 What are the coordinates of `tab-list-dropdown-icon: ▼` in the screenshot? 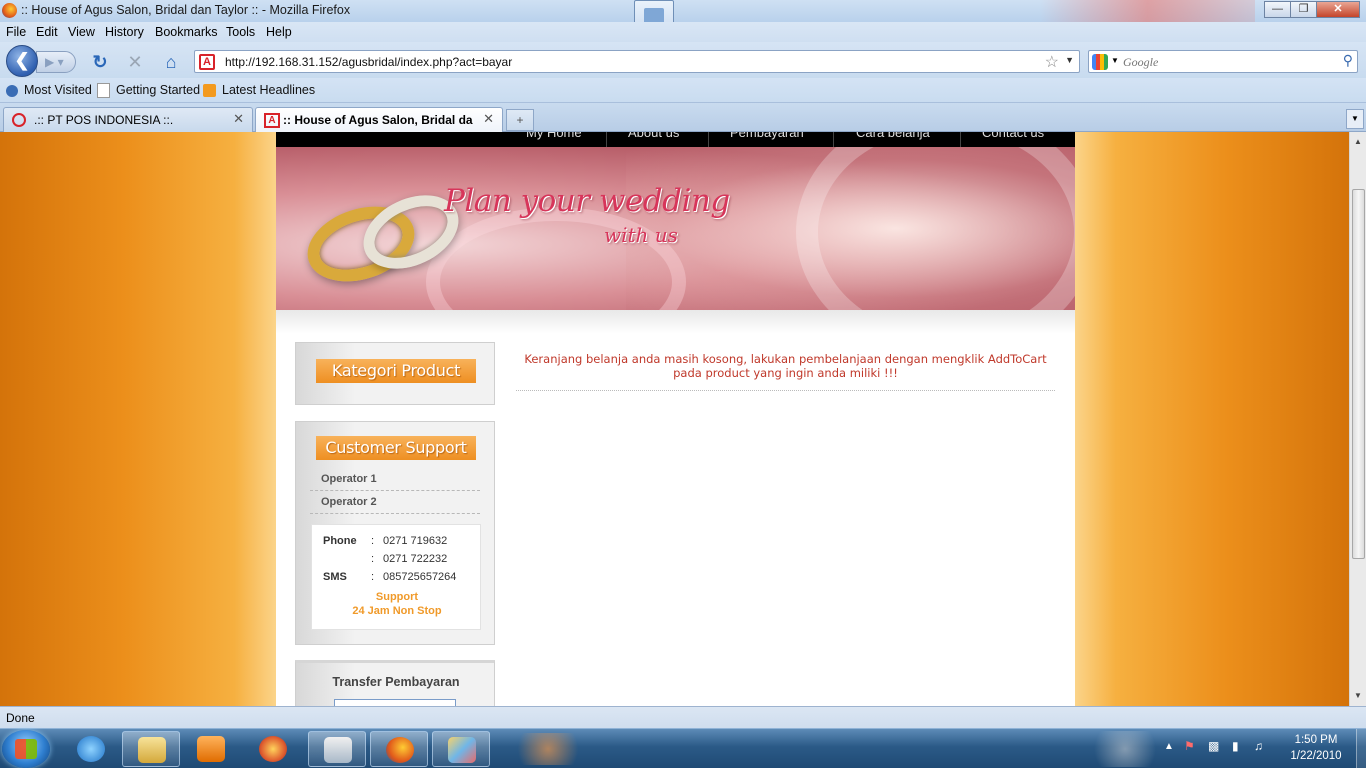 It's located at (1355, 119).